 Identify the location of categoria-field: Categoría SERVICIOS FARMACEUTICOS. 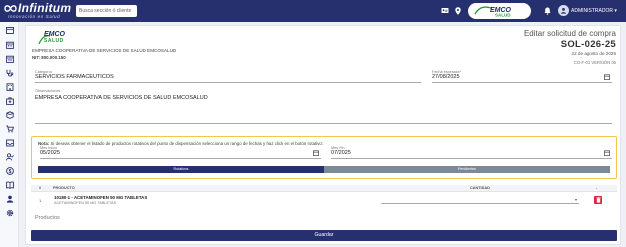
(228, 76).